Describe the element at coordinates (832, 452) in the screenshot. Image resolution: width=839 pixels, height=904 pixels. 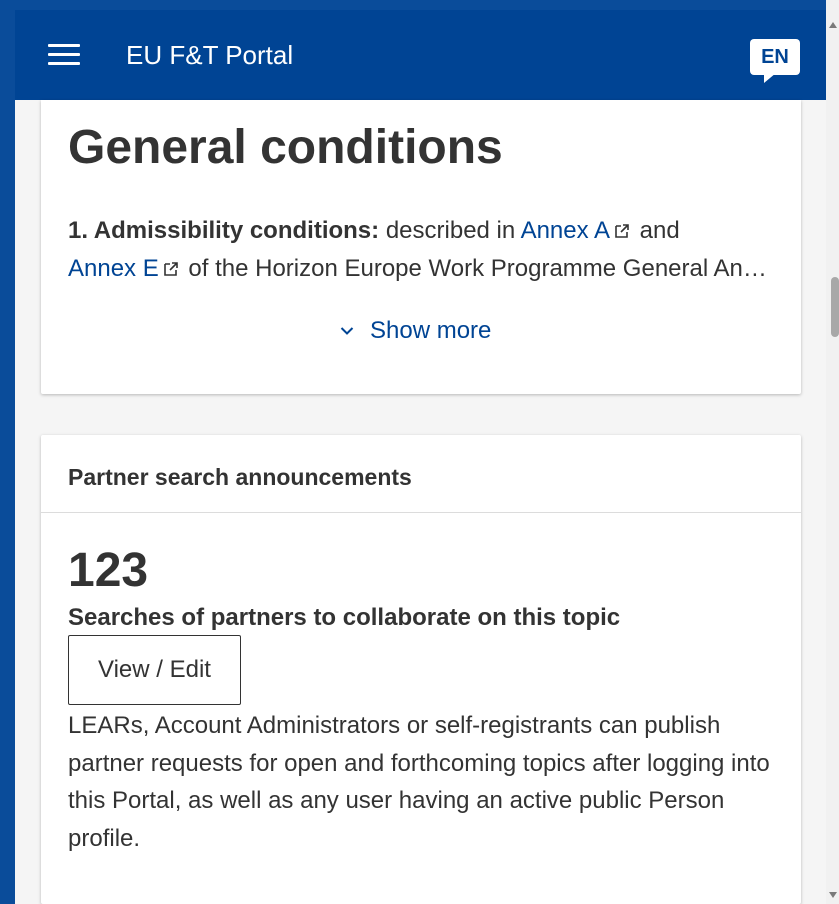
I see `scrollbar-track` at that location.